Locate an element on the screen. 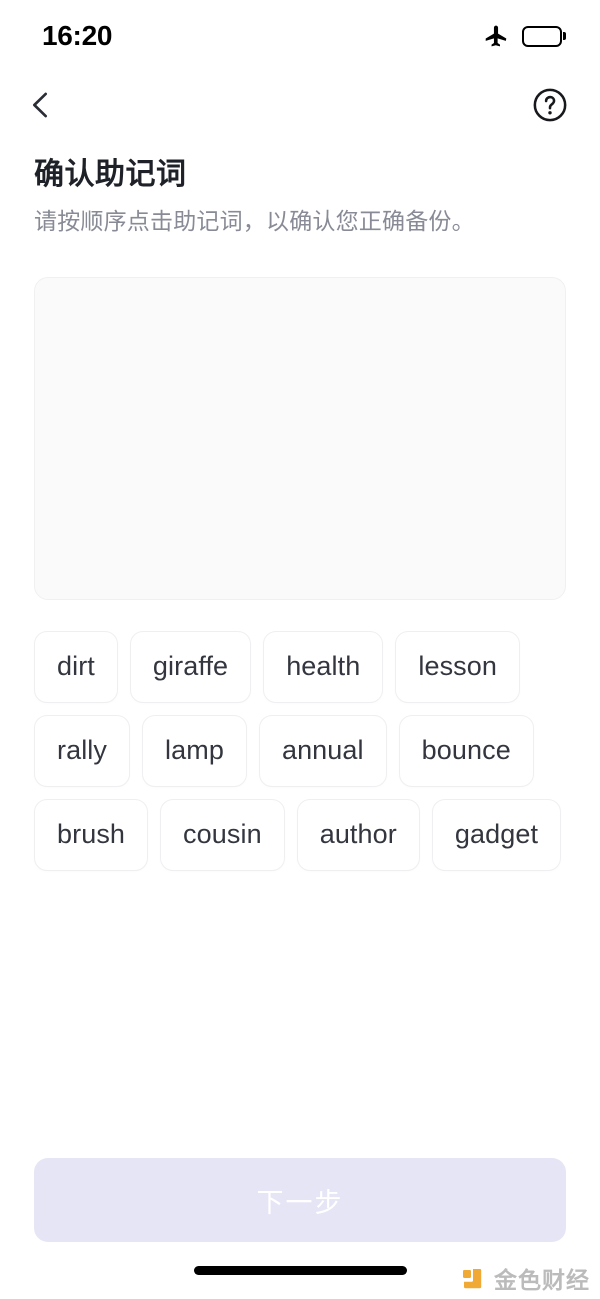  word-chip: cousin is located at coordinates (222, 834).